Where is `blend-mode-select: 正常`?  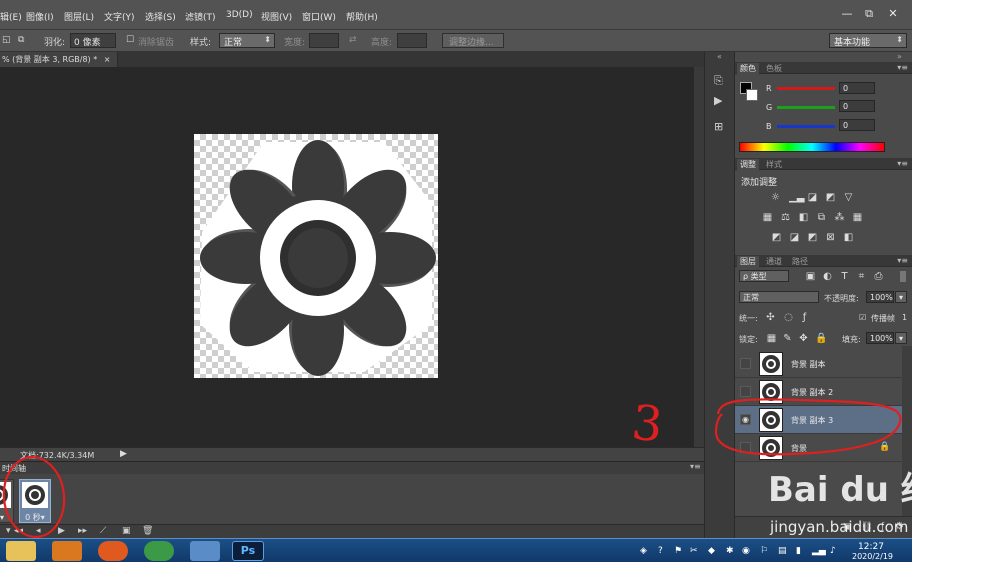 blend-mode-select: 正常 is located at coordinates (779, 297).